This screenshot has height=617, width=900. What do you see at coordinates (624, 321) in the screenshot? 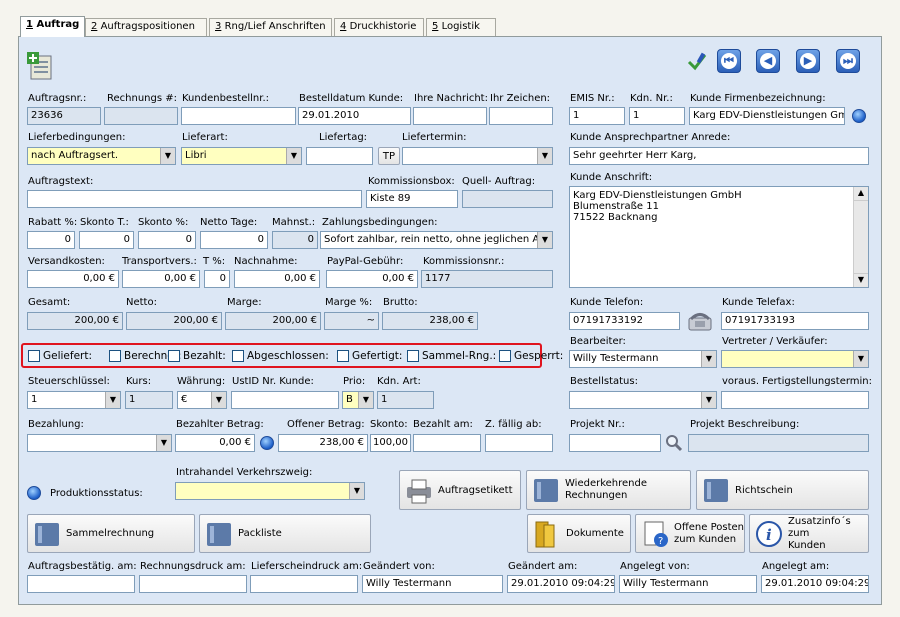
I see `telefon-field: 07191733192` at bounding box center [624, 321].